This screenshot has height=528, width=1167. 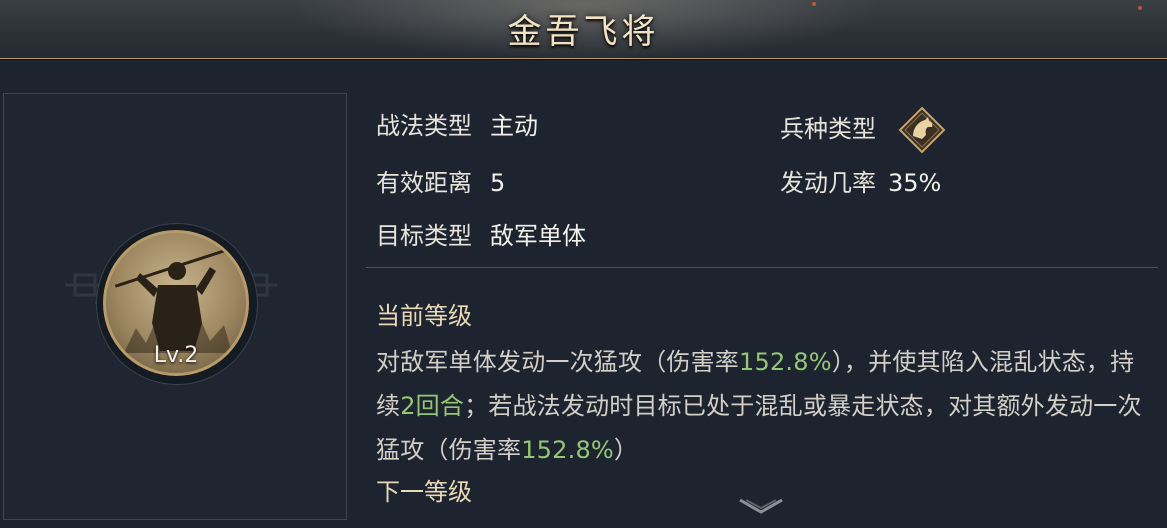 I want to click on trigger-rate-row: 发动几率 35%, so click(x=860, y=180).